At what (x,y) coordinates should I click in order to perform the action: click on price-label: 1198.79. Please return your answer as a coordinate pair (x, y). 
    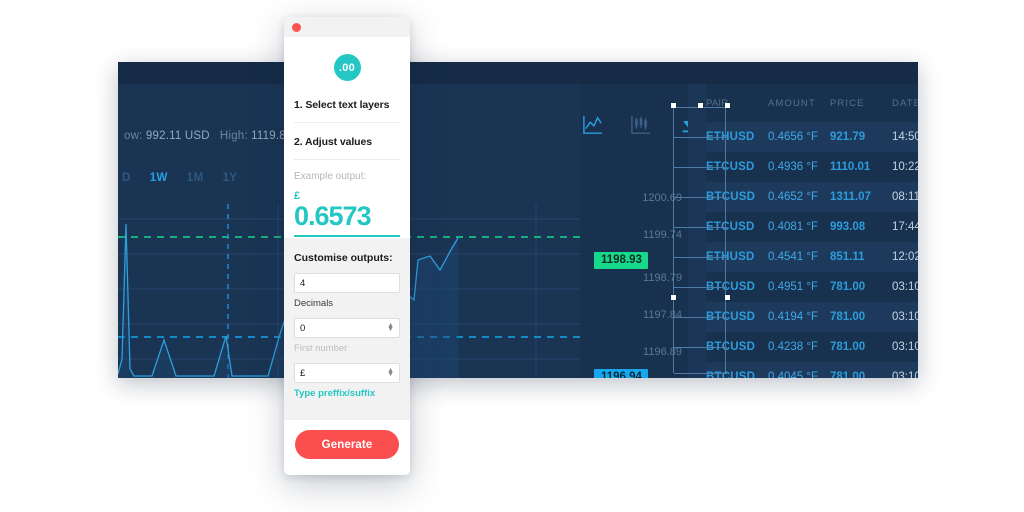
    Looking at the image, I should click on (662, 278).